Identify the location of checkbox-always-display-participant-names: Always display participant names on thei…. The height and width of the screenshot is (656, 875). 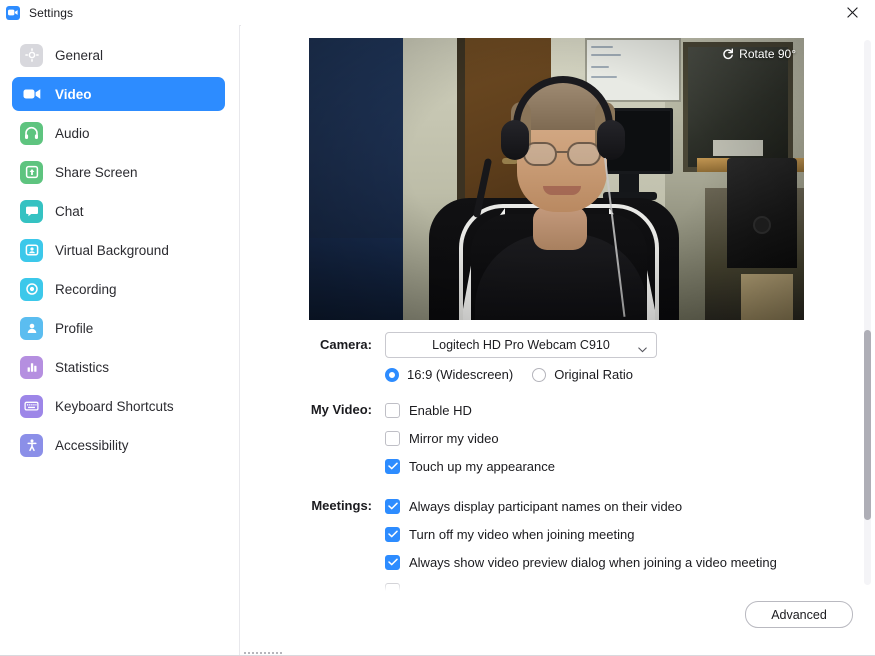
(630, 506).